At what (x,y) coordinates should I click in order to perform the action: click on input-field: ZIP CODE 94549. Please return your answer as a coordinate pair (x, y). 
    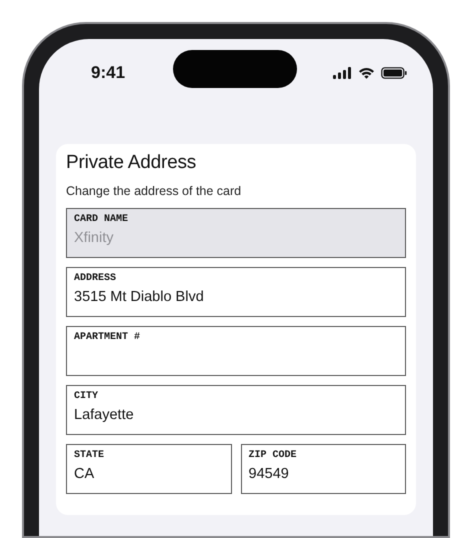
    Looking at the image, I should click on (323, 469).